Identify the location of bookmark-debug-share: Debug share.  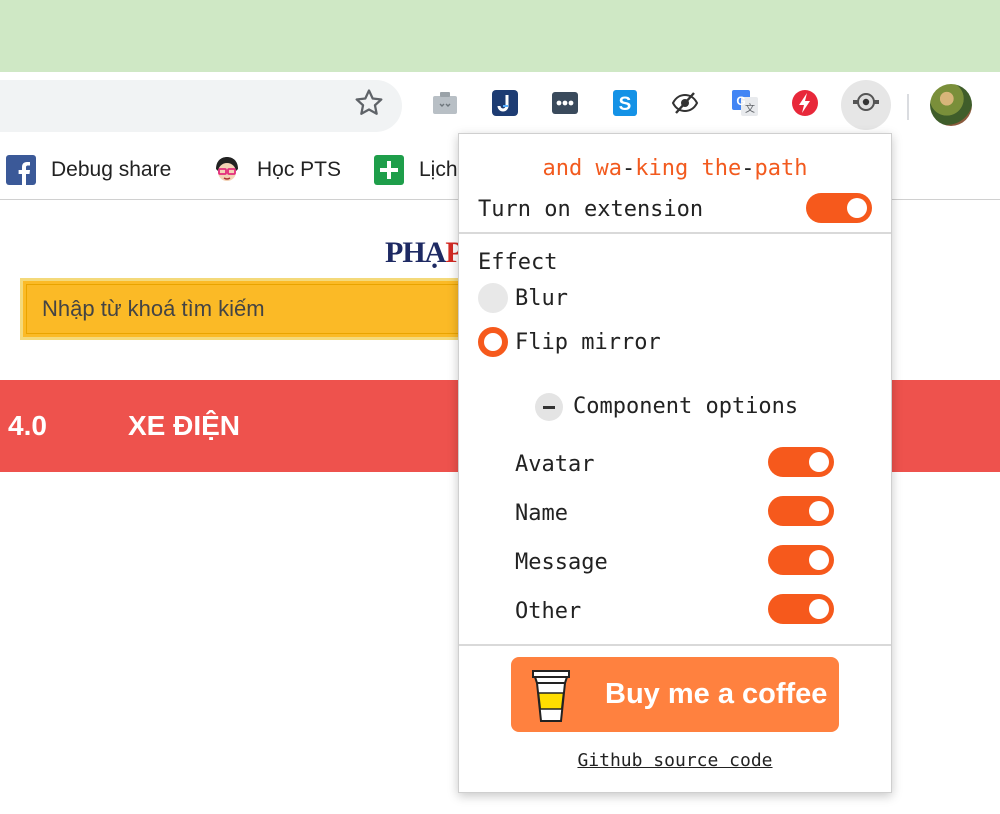
(88, 170).